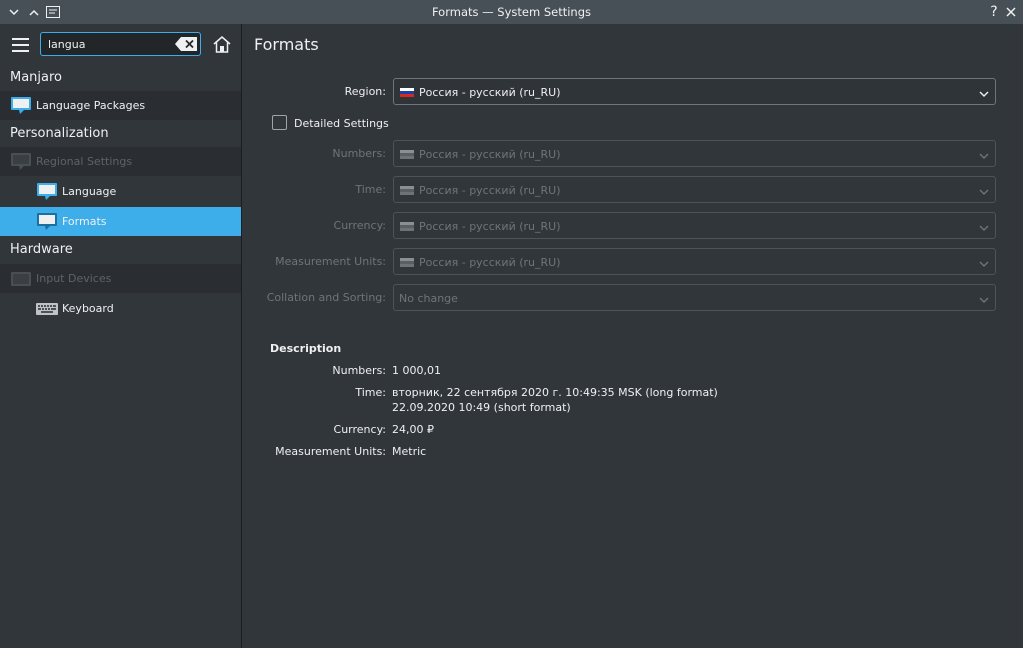 The height and width of the screenshot is (648, 1023). What do you see at coordinates (20, 45) in the screenshot?
I see `hamburger-menu-icon` at bounding box center [20, 45].